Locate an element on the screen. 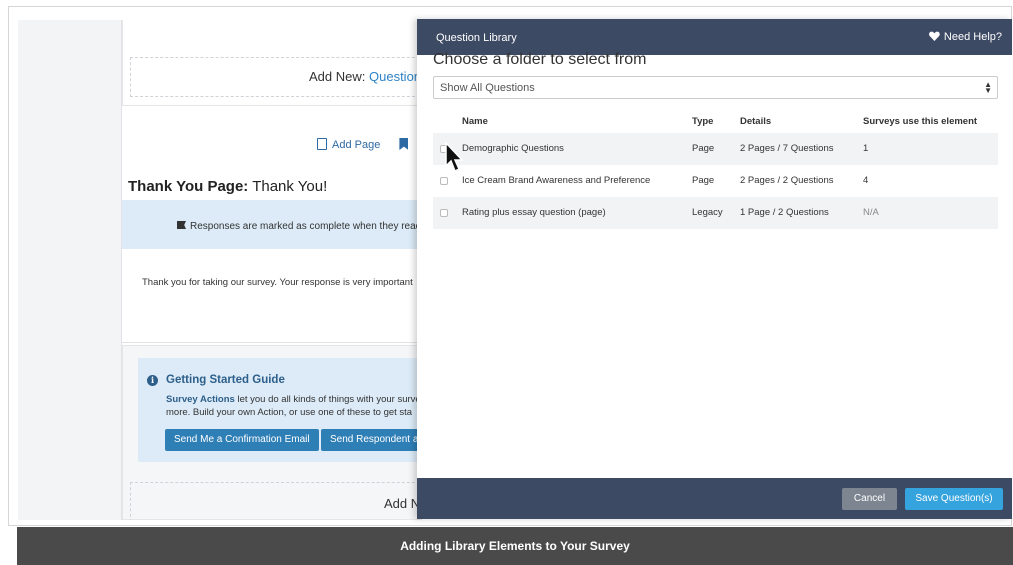  mouse-cursor-icon is located at coordinates (454, 157).